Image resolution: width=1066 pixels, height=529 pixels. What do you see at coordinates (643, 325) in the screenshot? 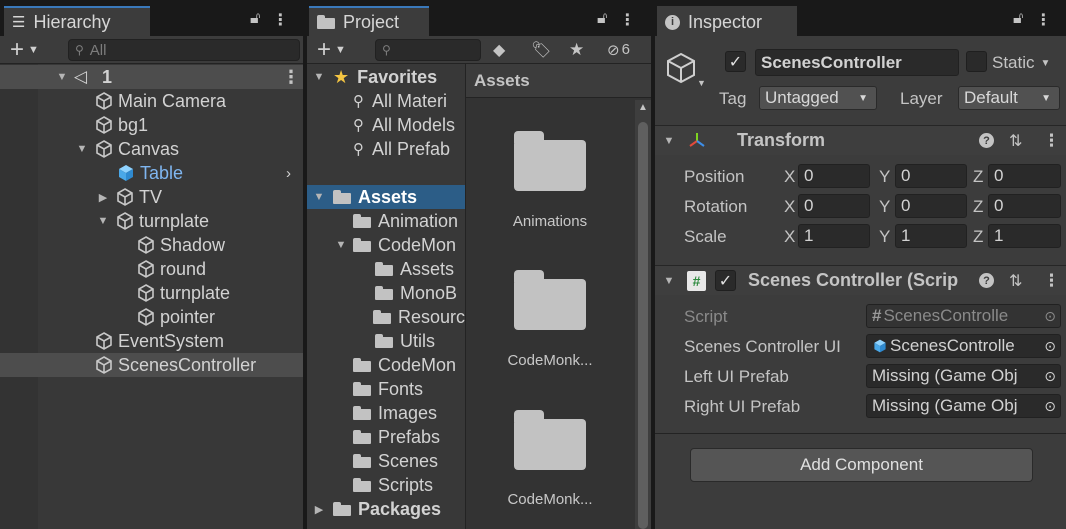
I see `scrollbar-thumb` at bounding box center [643, 325].